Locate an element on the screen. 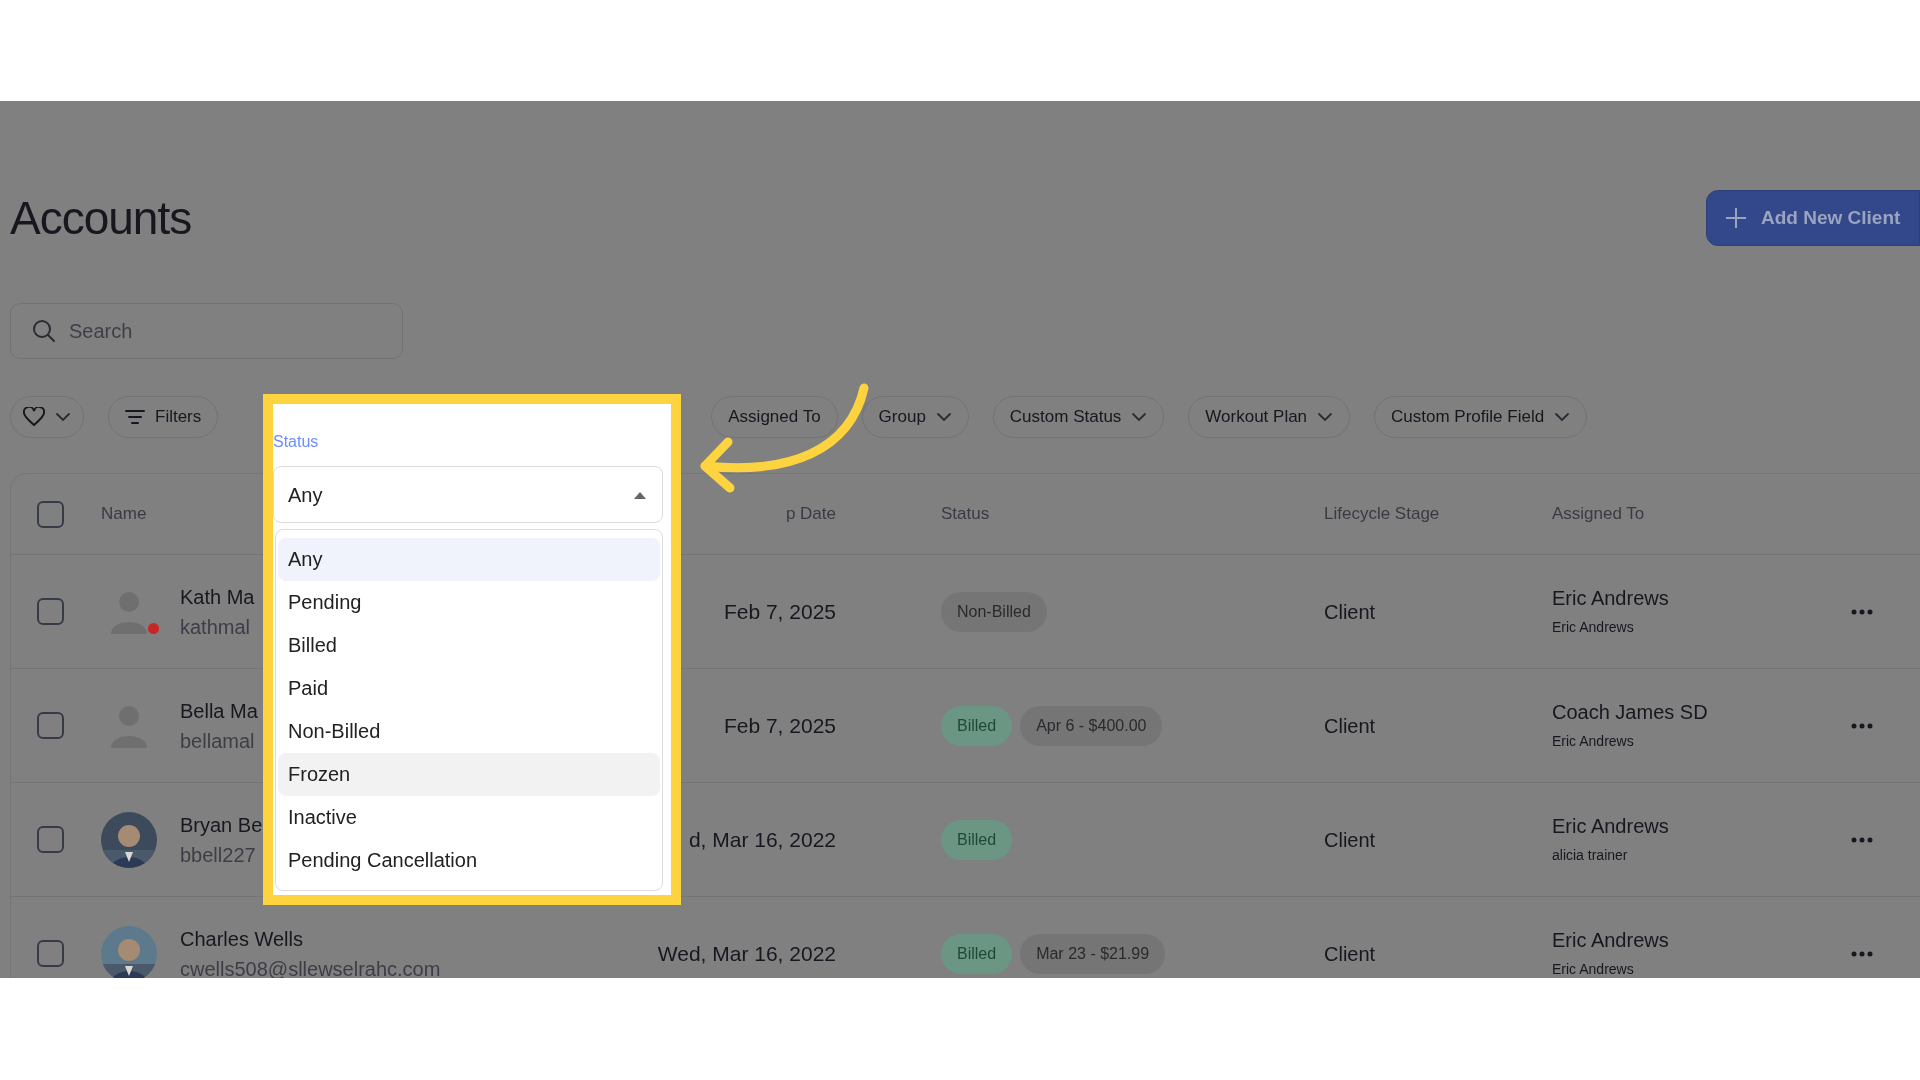  column-header: Name is located at coordinates (124, 514).